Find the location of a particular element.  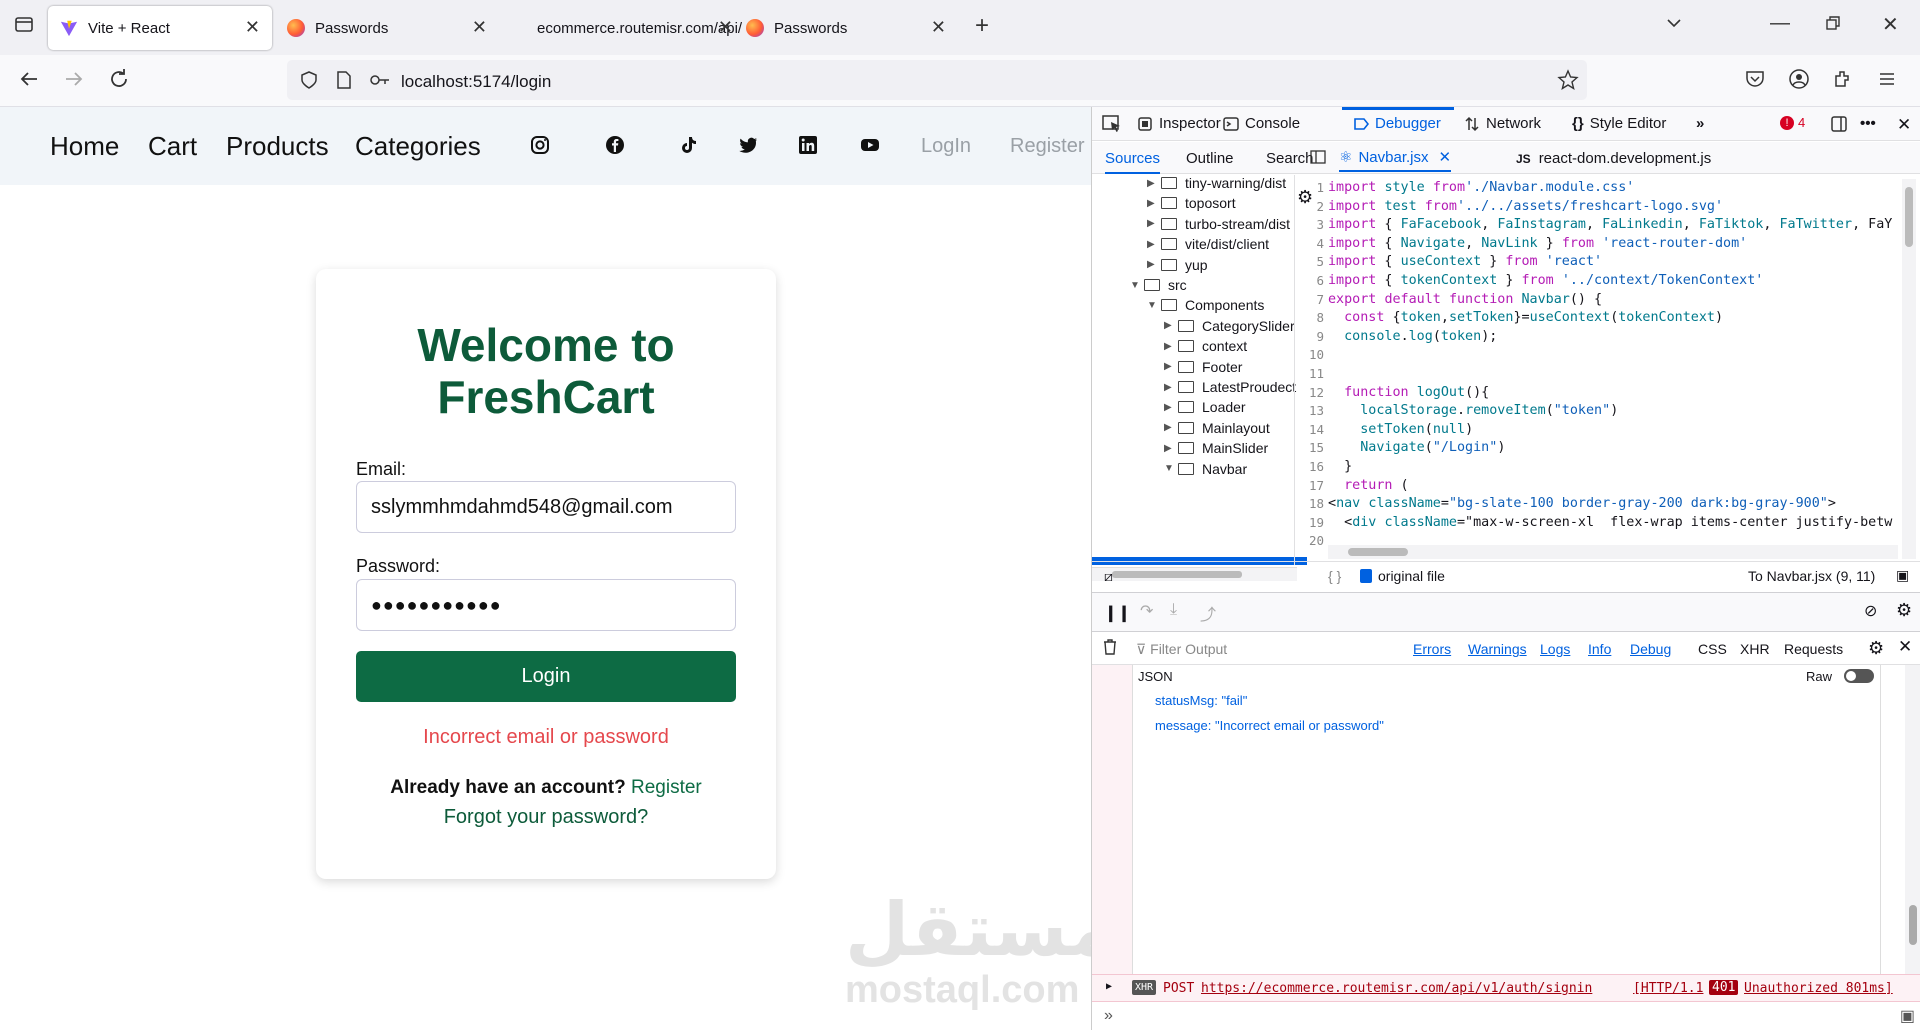

dock-icon is located at coordinates (1839, 124).